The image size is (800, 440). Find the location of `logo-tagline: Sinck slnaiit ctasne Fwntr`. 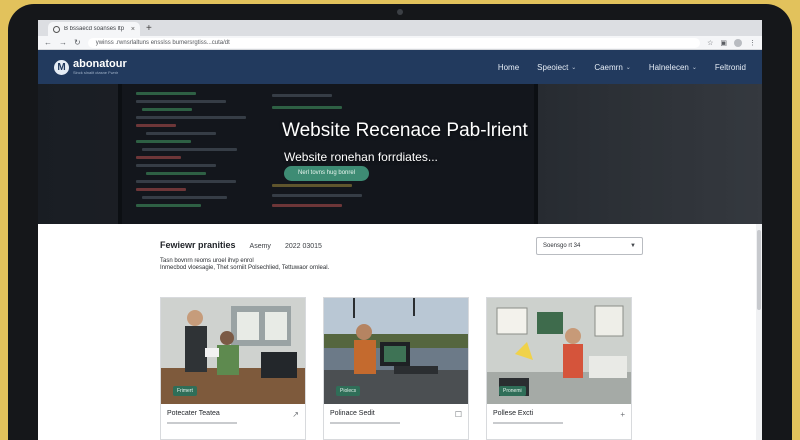

logo-tagline: Sinck slnaiit ctasne Fwntr is located at coordinates (96, 72).